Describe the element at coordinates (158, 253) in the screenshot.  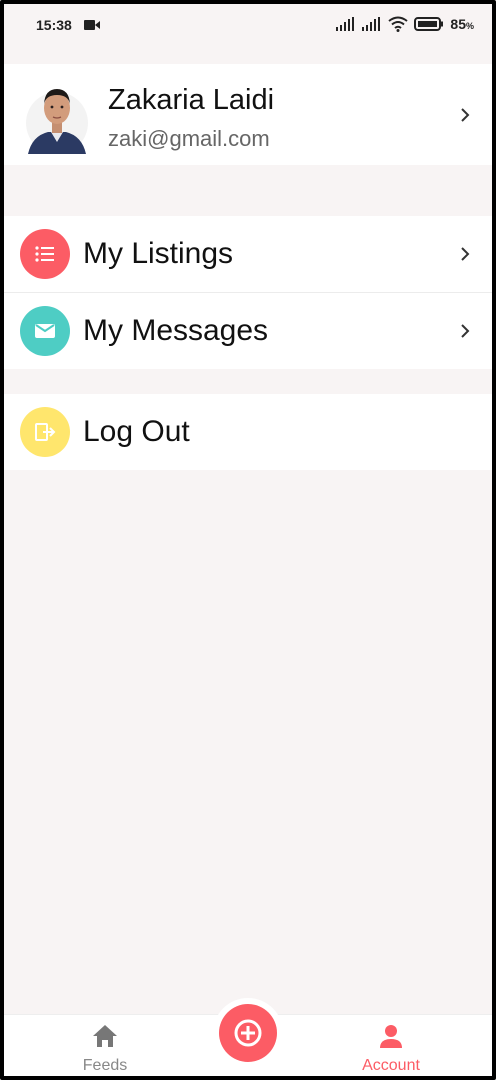
I see `menu-item-label: My Listings` at that location.